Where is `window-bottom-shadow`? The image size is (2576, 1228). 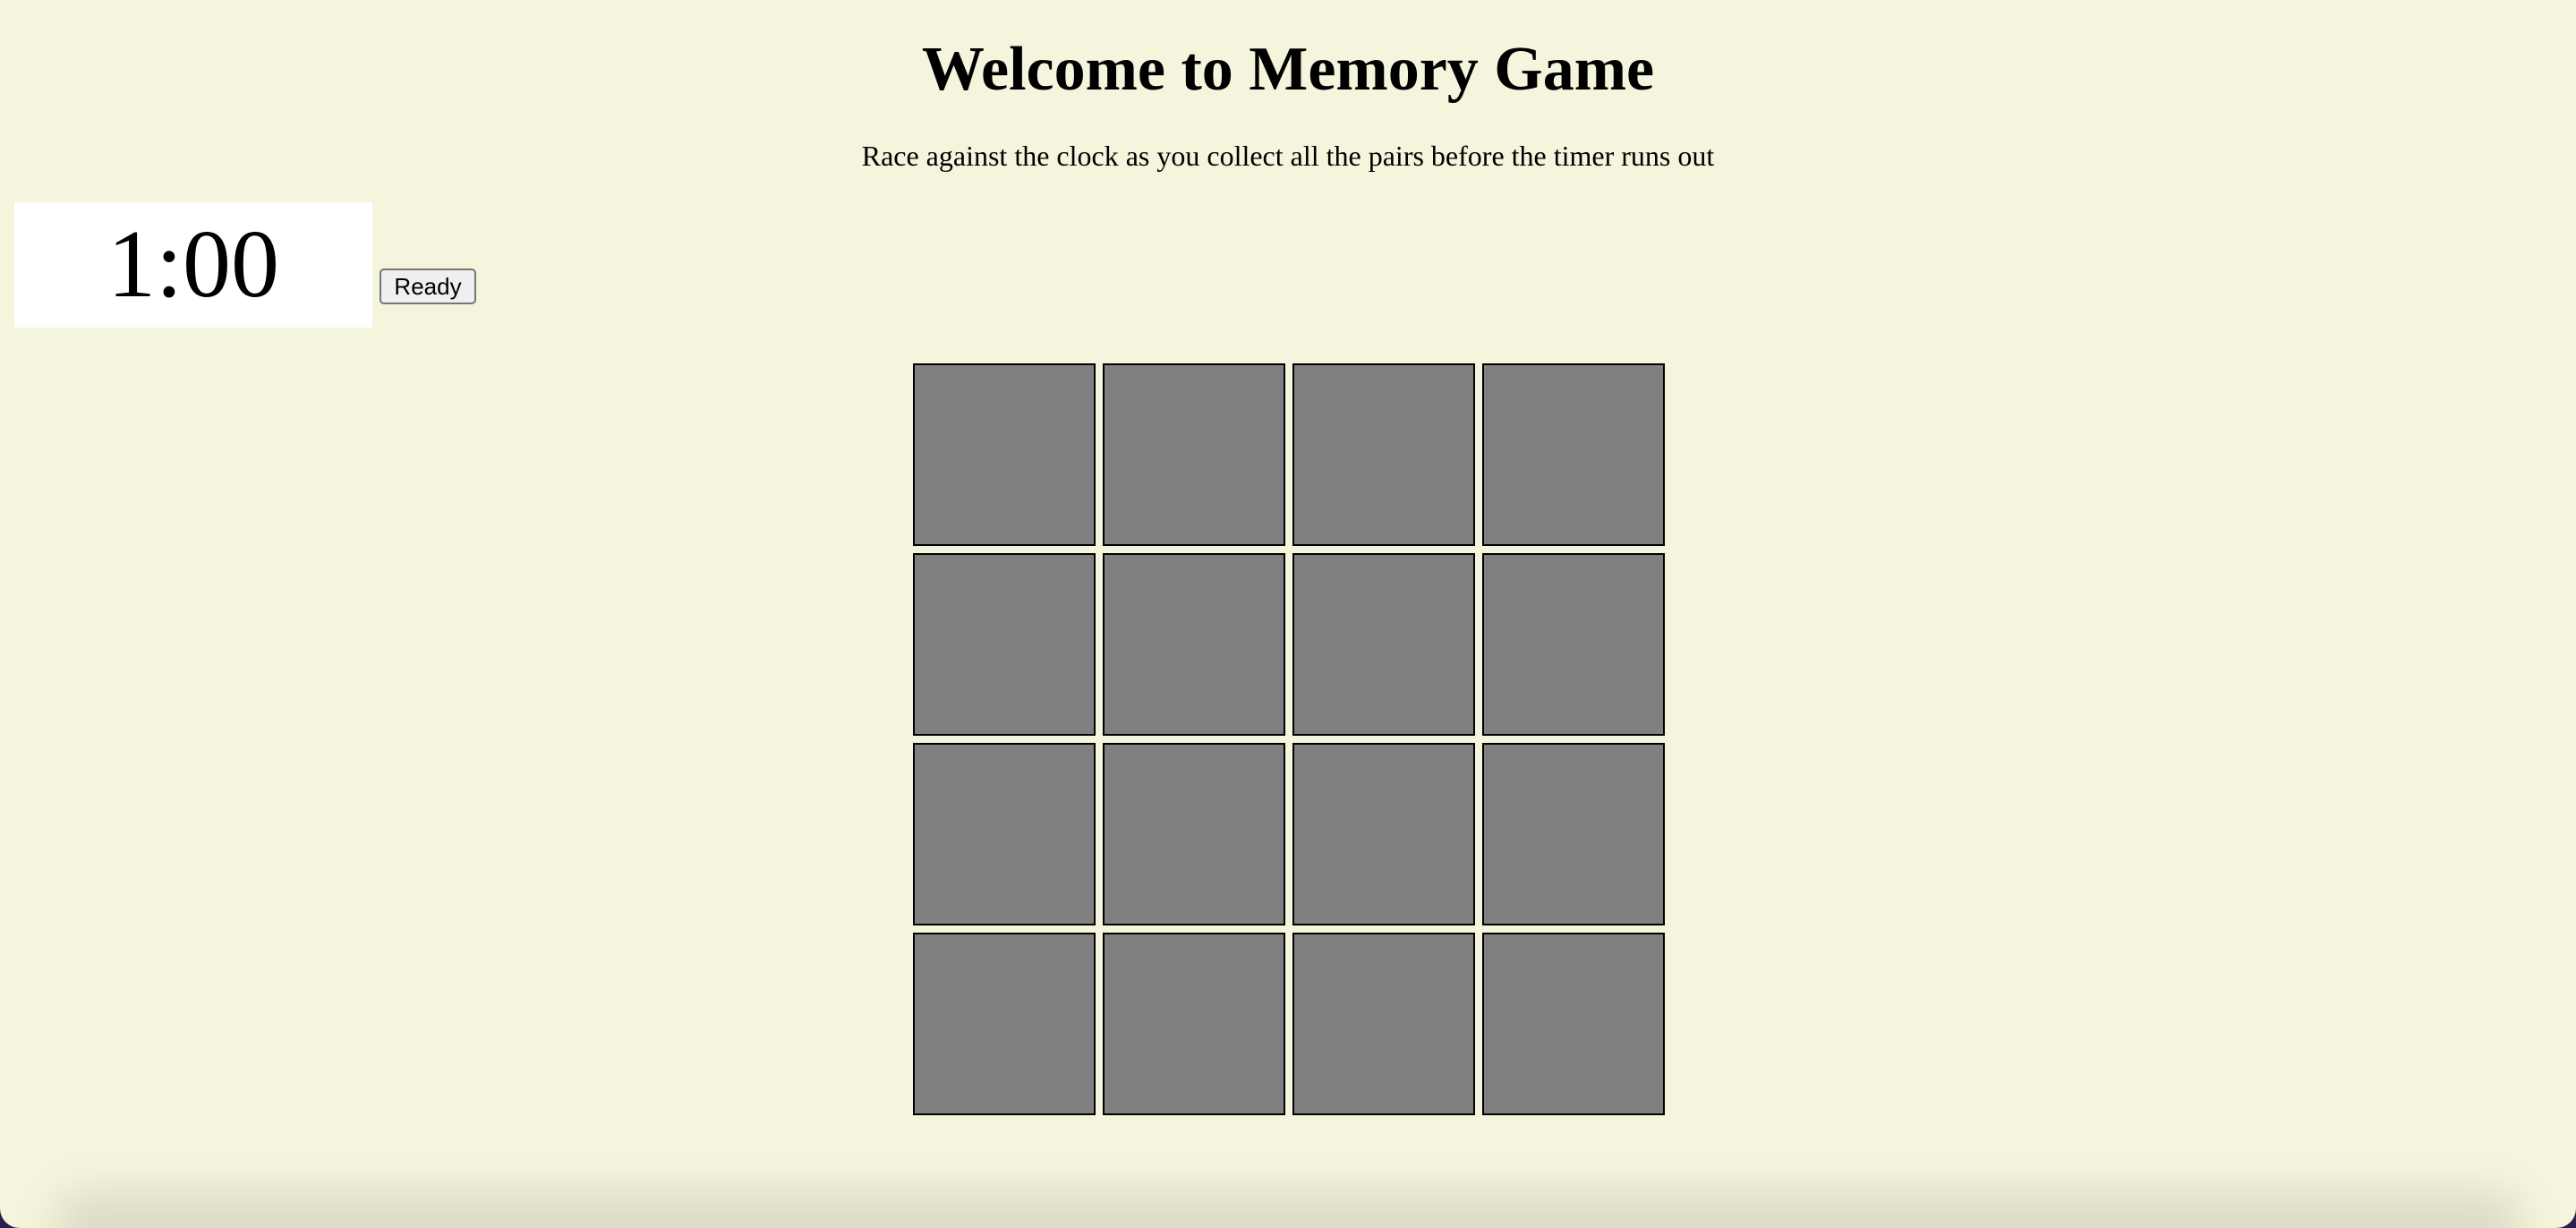 window-bottom-shadow is located at coordinates (1288, 1210).